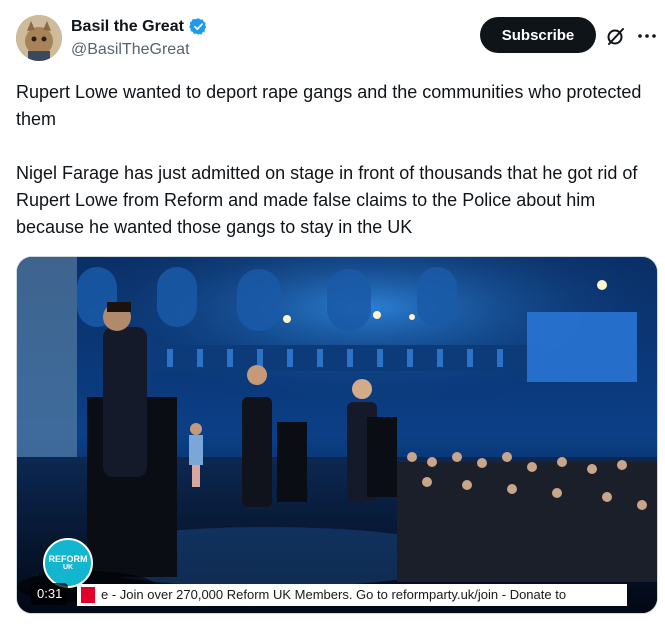  I want to click on logo-line-2: UK, so click(68, 567).